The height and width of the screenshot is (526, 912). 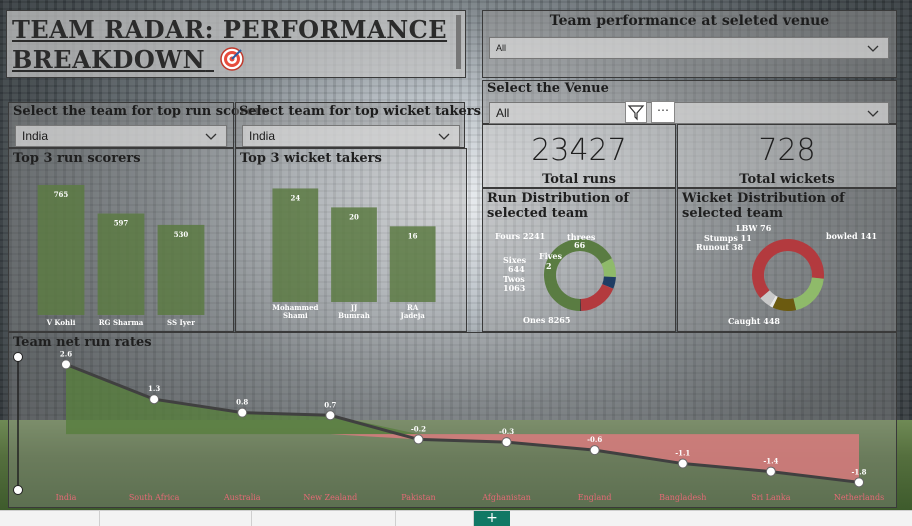 What do you see at coordinates (141, 111) in the screenshot?
I see `run-team-filter-label: Select the team for top run scorers` at bounding box center [141, 111].